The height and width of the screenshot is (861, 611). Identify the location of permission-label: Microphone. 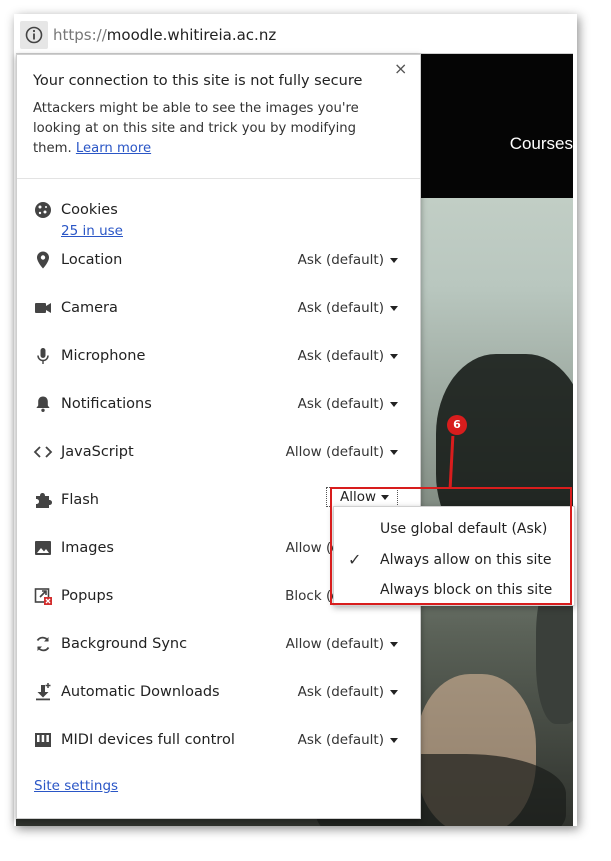
(103, 356).